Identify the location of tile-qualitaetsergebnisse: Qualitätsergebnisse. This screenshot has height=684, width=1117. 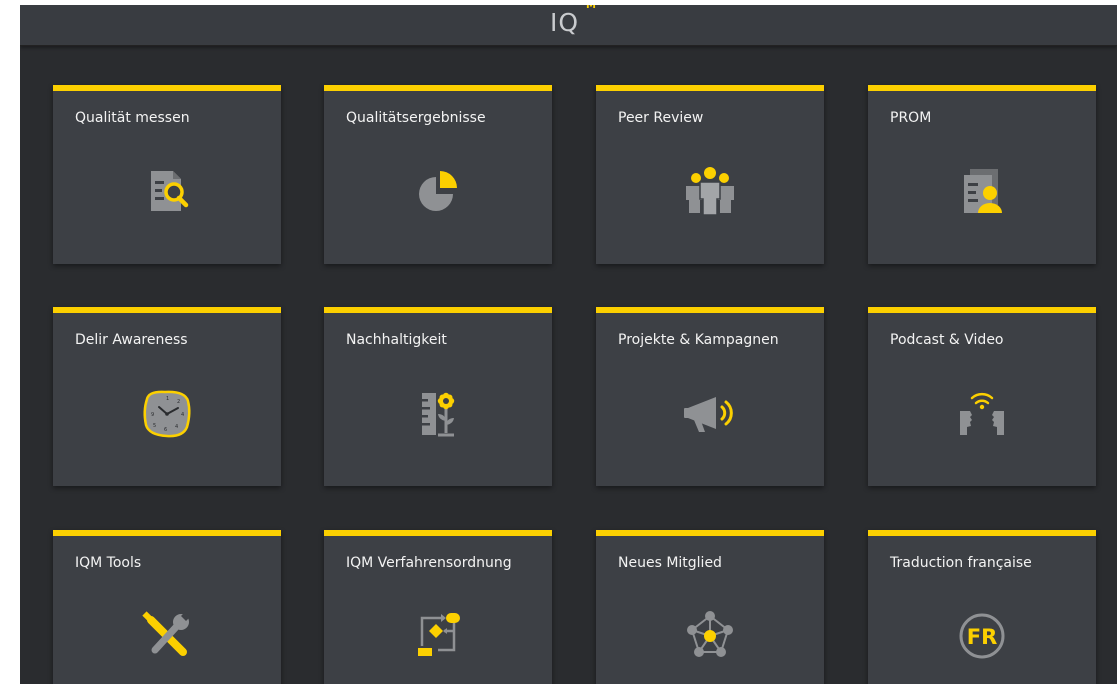
(438, 174).